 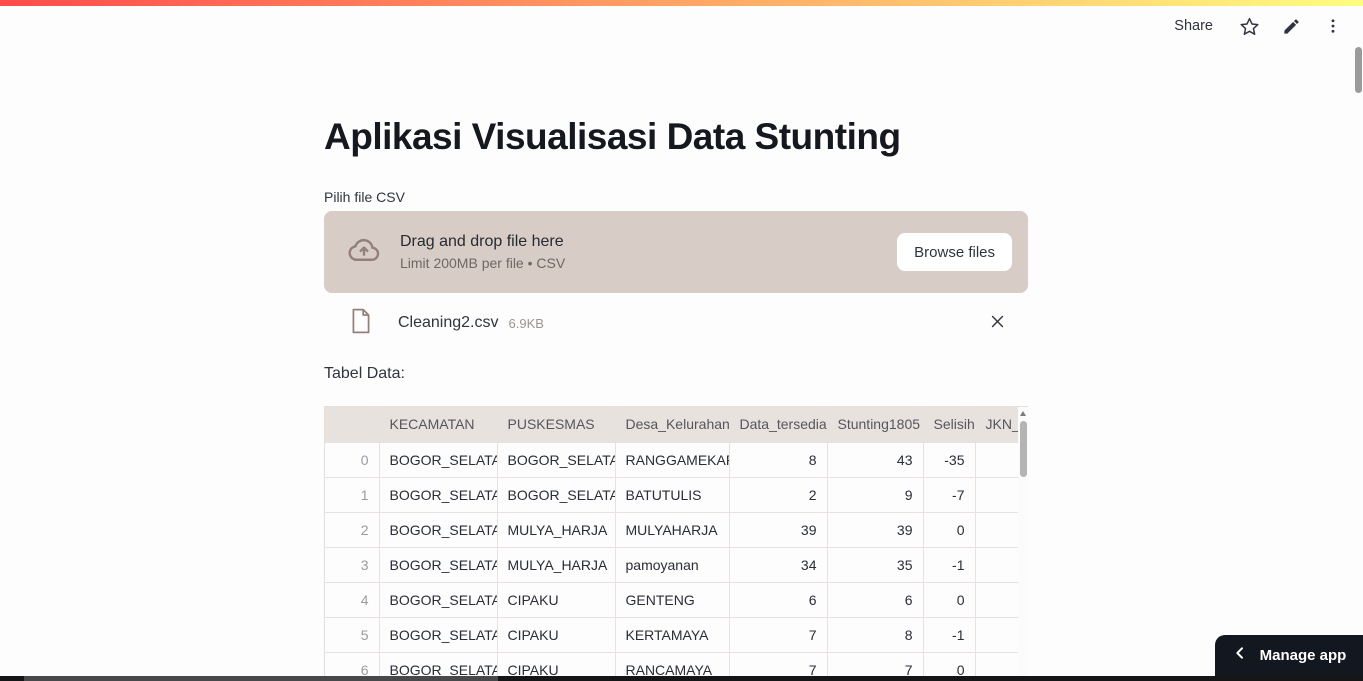 I want to click on table-row: 1BOGOR_SELATANBOGOR_SELATANBATUTULIS29-7, so click(x=672, y=495).